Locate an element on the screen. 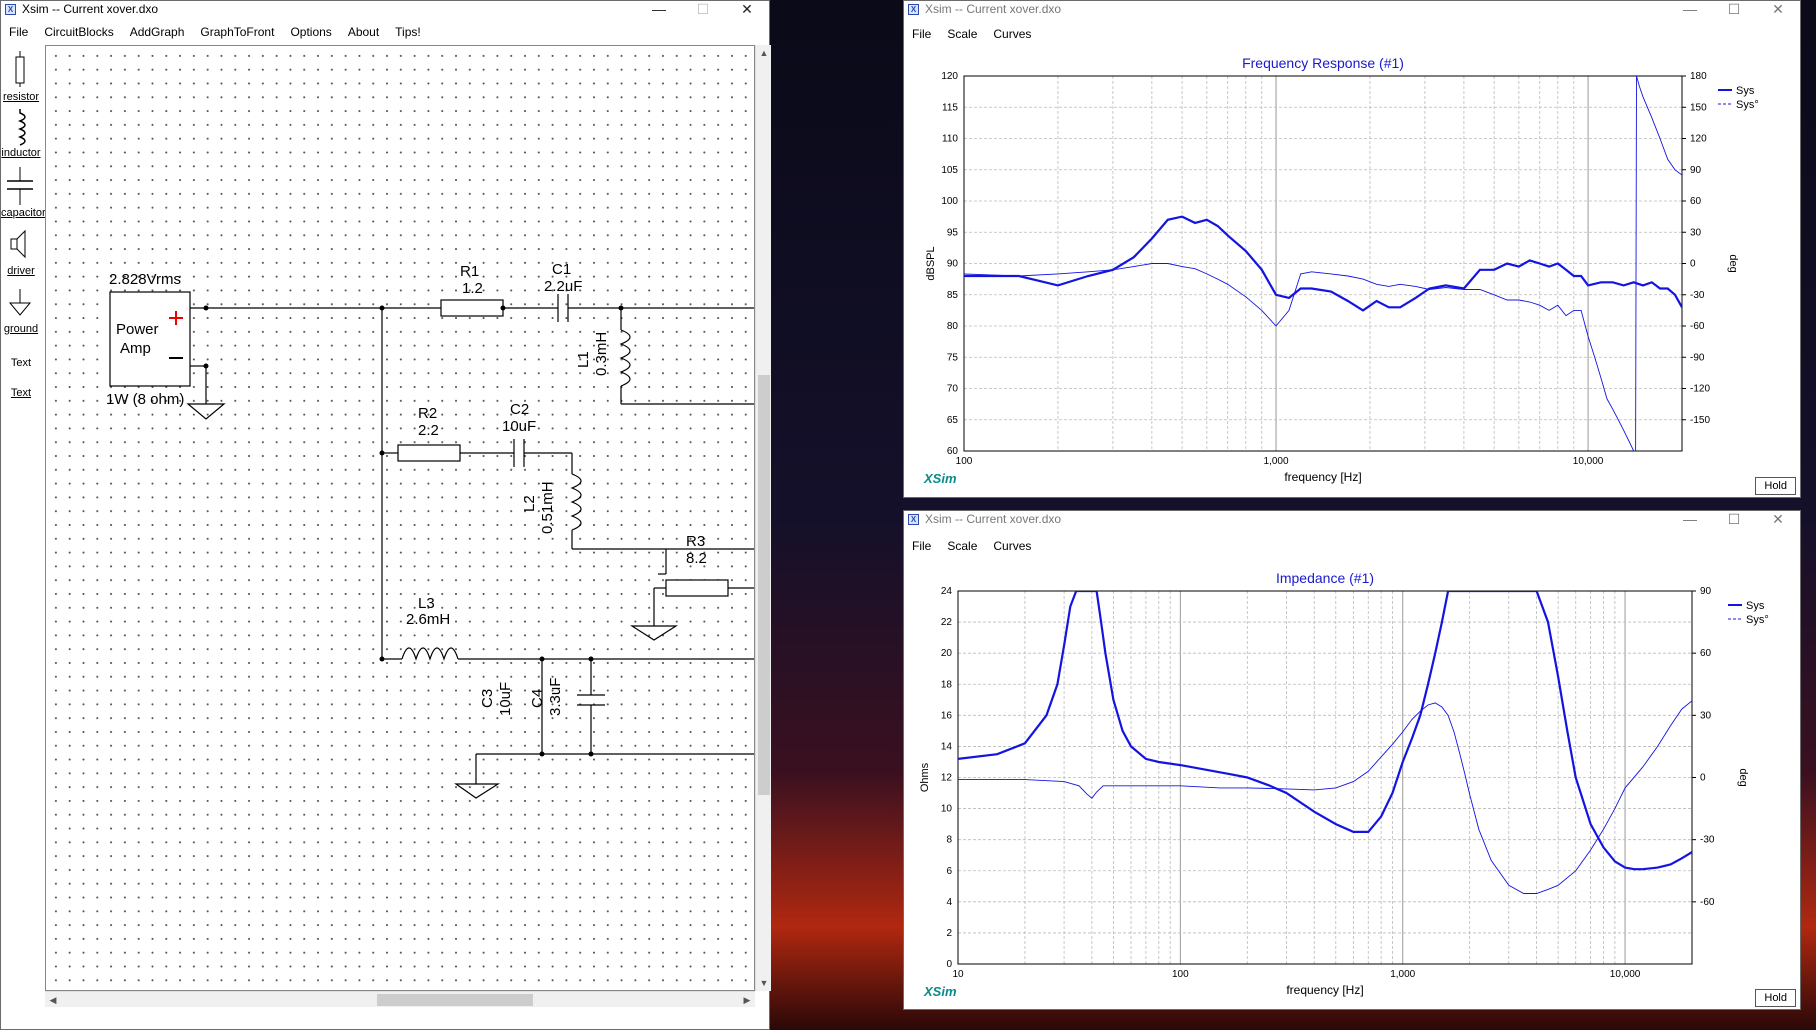  y-tick-label: 4 is located at coordinates (949, 902).